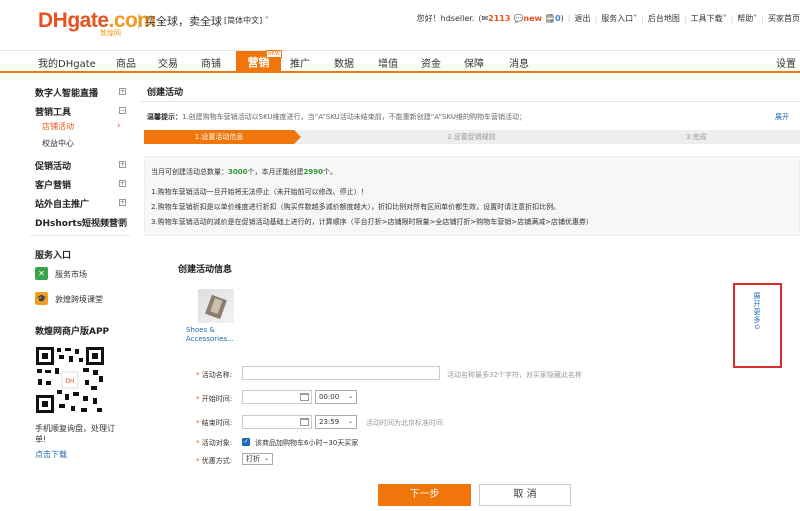 Image resolution: width=800 pixels, height=511 pixels. Describe the element at coordinates (41, 298) in the screenshot. I see `classroom-icon: 🎓` at that location.